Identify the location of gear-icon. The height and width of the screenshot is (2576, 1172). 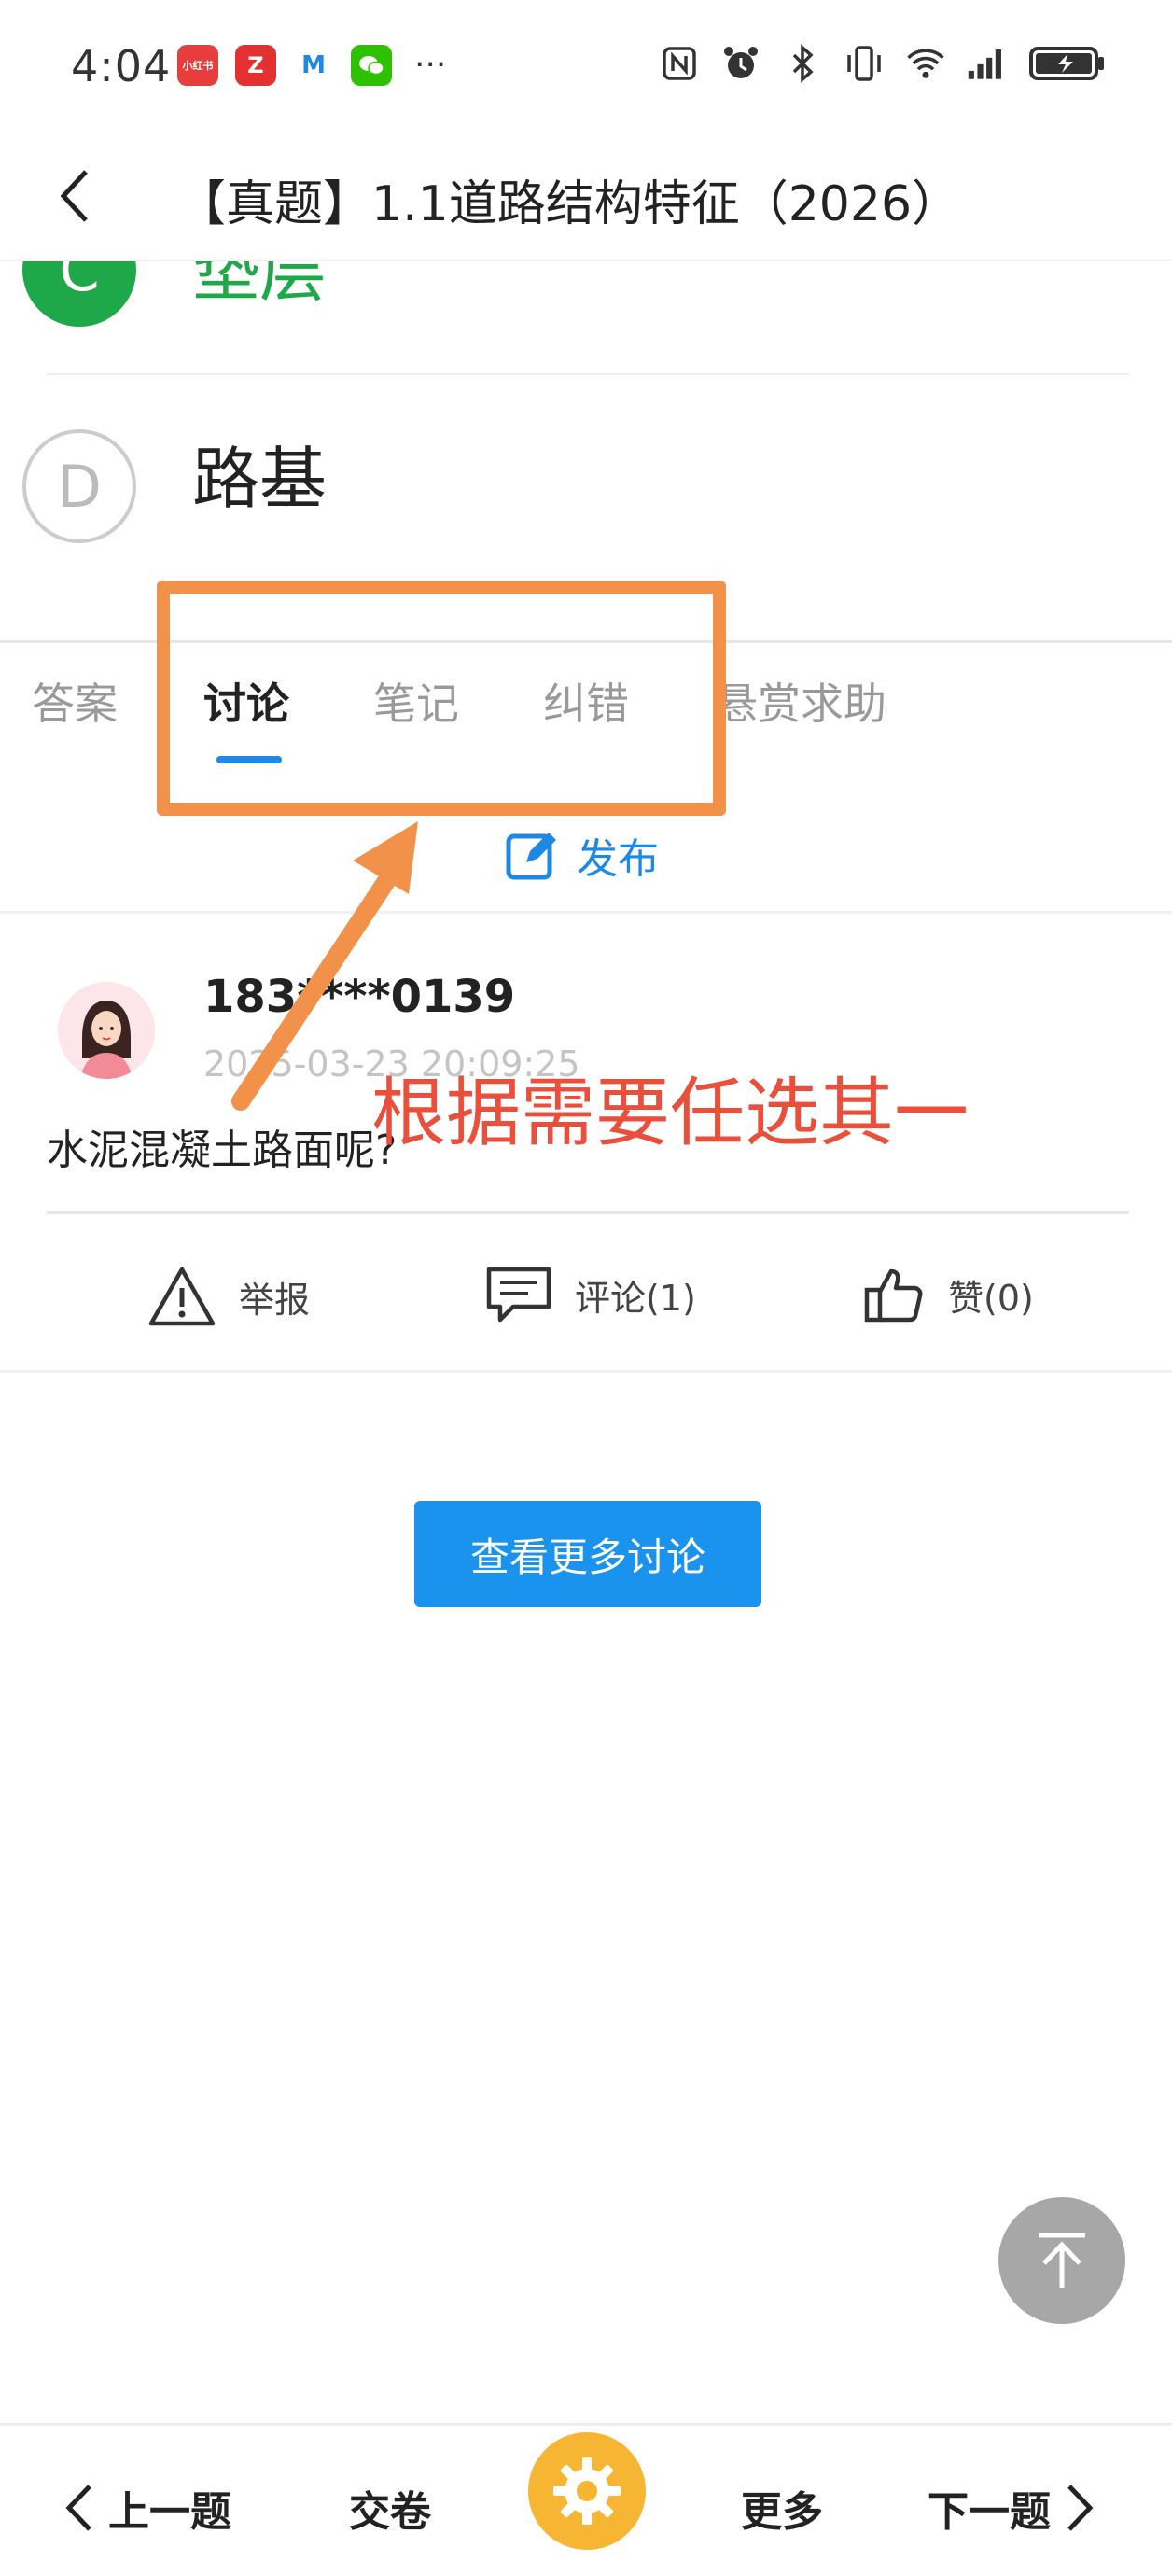
(587, 2491).